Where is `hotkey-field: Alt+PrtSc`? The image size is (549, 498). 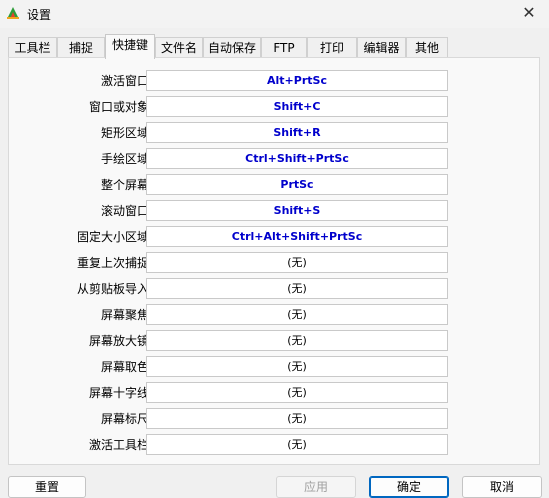
hotkey-field: Alt+PrtSc is located at coordinates (297, 80).